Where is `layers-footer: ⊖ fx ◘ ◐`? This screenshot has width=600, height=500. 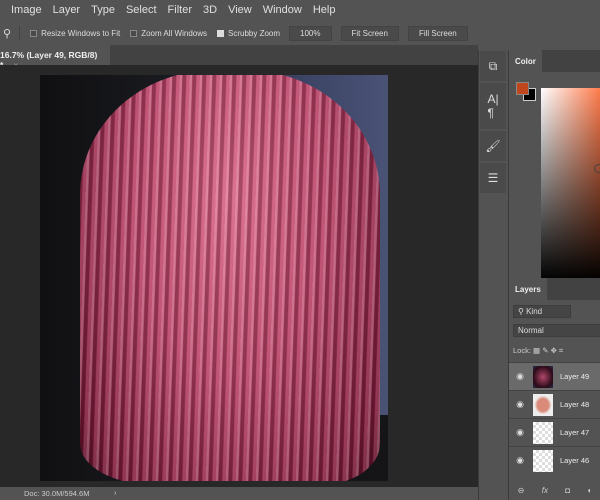 layers-footer: ⊖ fx ◘ ◐ is located at coordinates (554, 493).